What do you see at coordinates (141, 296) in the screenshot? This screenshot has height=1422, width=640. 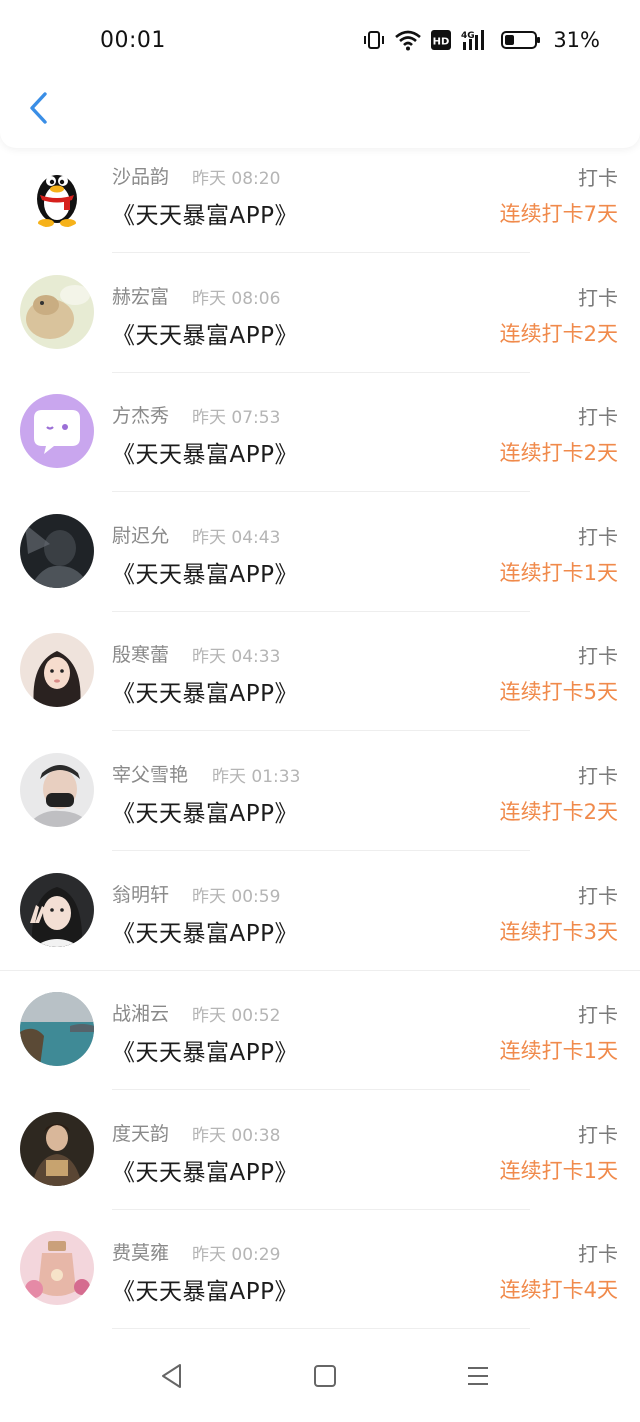 I see `user-name: 赫宏富` at bounding box center [141, 296].